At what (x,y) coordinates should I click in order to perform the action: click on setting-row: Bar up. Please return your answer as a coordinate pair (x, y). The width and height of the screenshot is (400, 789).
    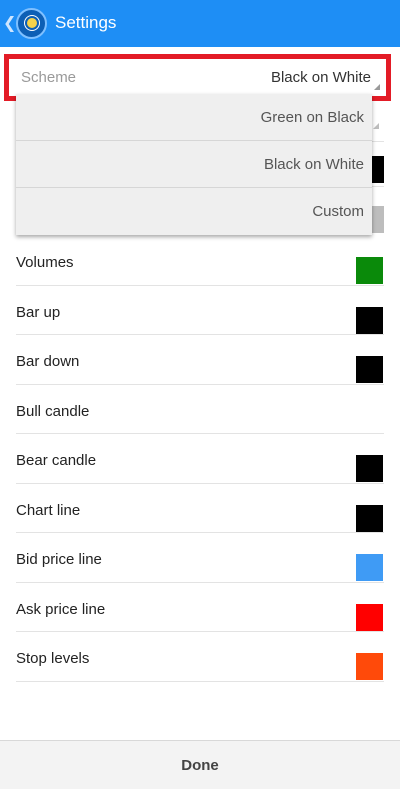
    Looking at the image, I should click on (200, 310).